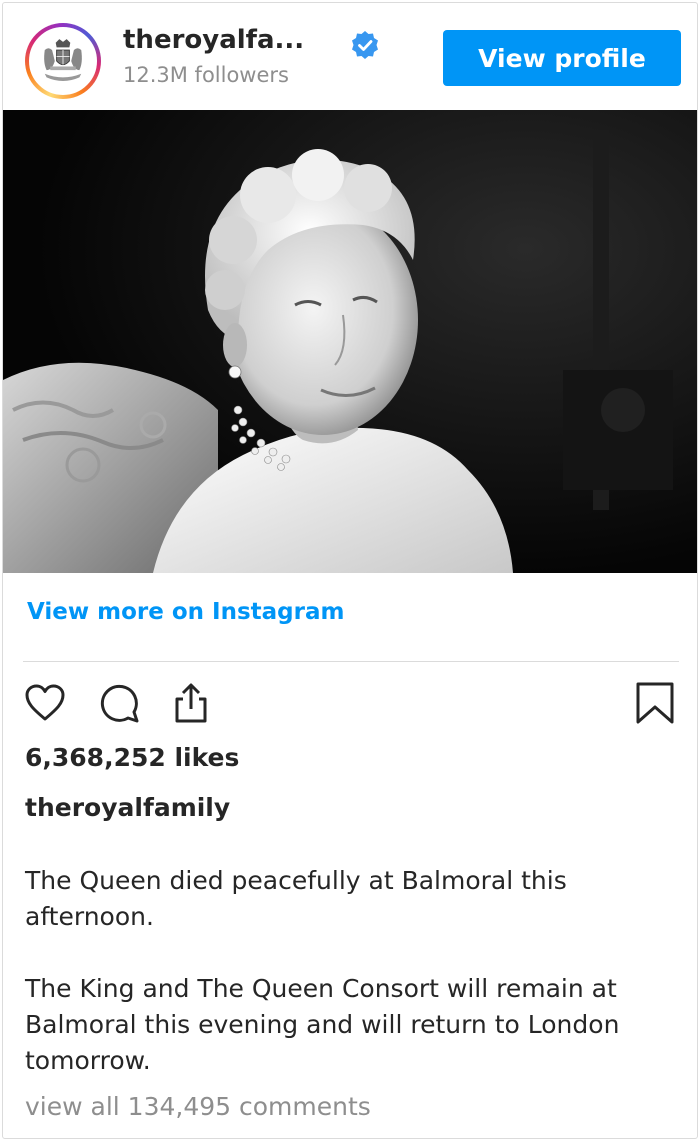  Describe the element at coordinates (655, 703) in the screenshot. I see `bookmark-icon` at that location.